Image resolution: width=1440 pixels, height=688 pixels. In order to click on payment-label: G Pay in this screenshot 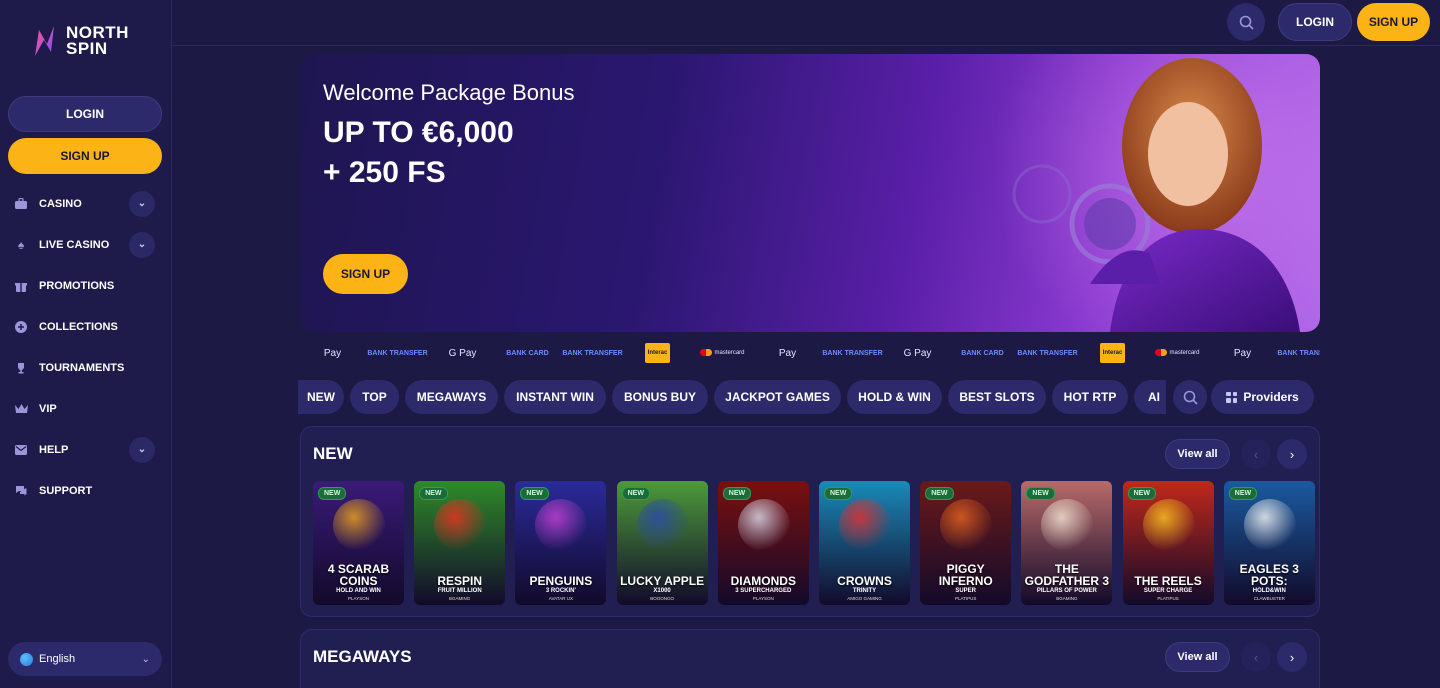, I will do `click(917, 353)`.